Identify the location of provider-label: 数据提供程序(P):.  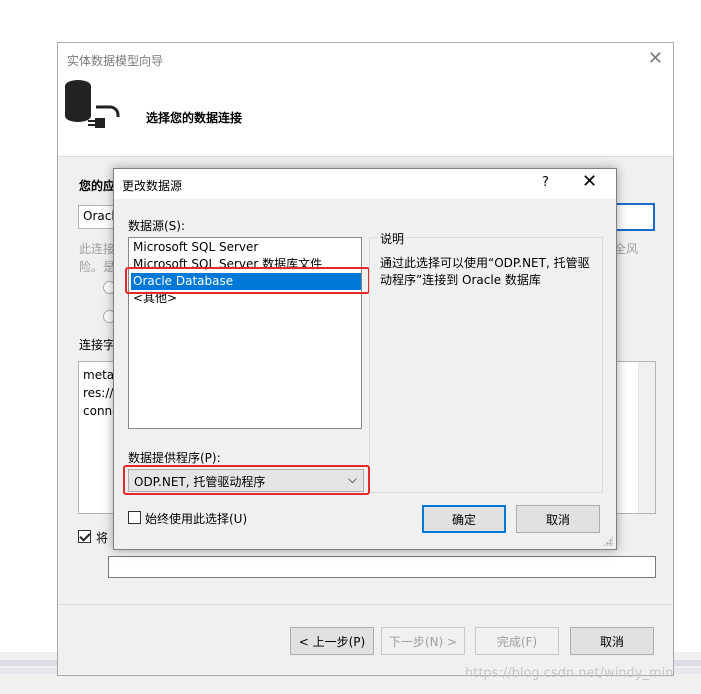
(174, 458).